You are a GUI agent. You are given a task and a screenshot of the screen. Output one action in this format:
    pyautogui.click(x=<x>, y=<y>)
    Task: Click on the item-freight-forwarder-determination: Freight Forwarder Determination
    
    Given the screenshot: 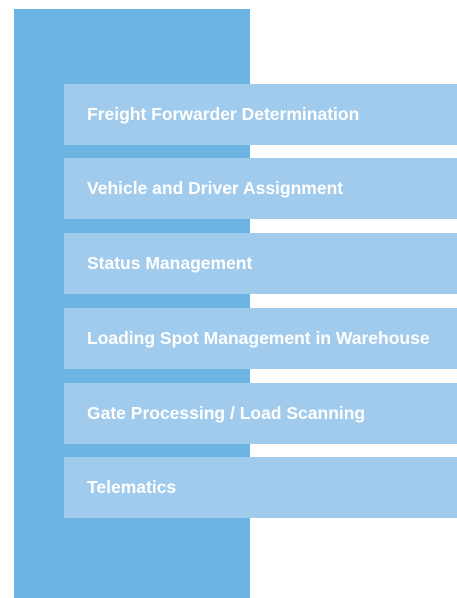 What is the action you would take?
    pyautogui.click(x=260, y=114)
    